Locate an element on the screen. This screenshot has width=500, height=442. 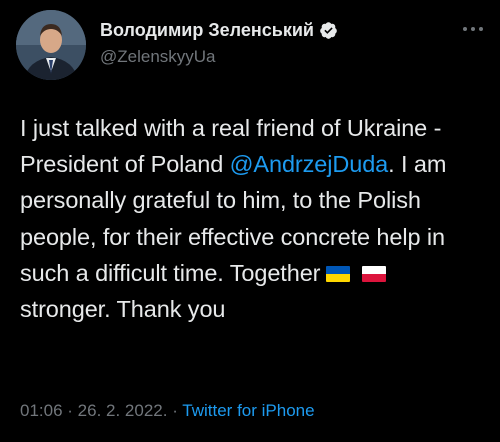
author-name-row: Володимир Зеленський is located at coordinates (219, 30).